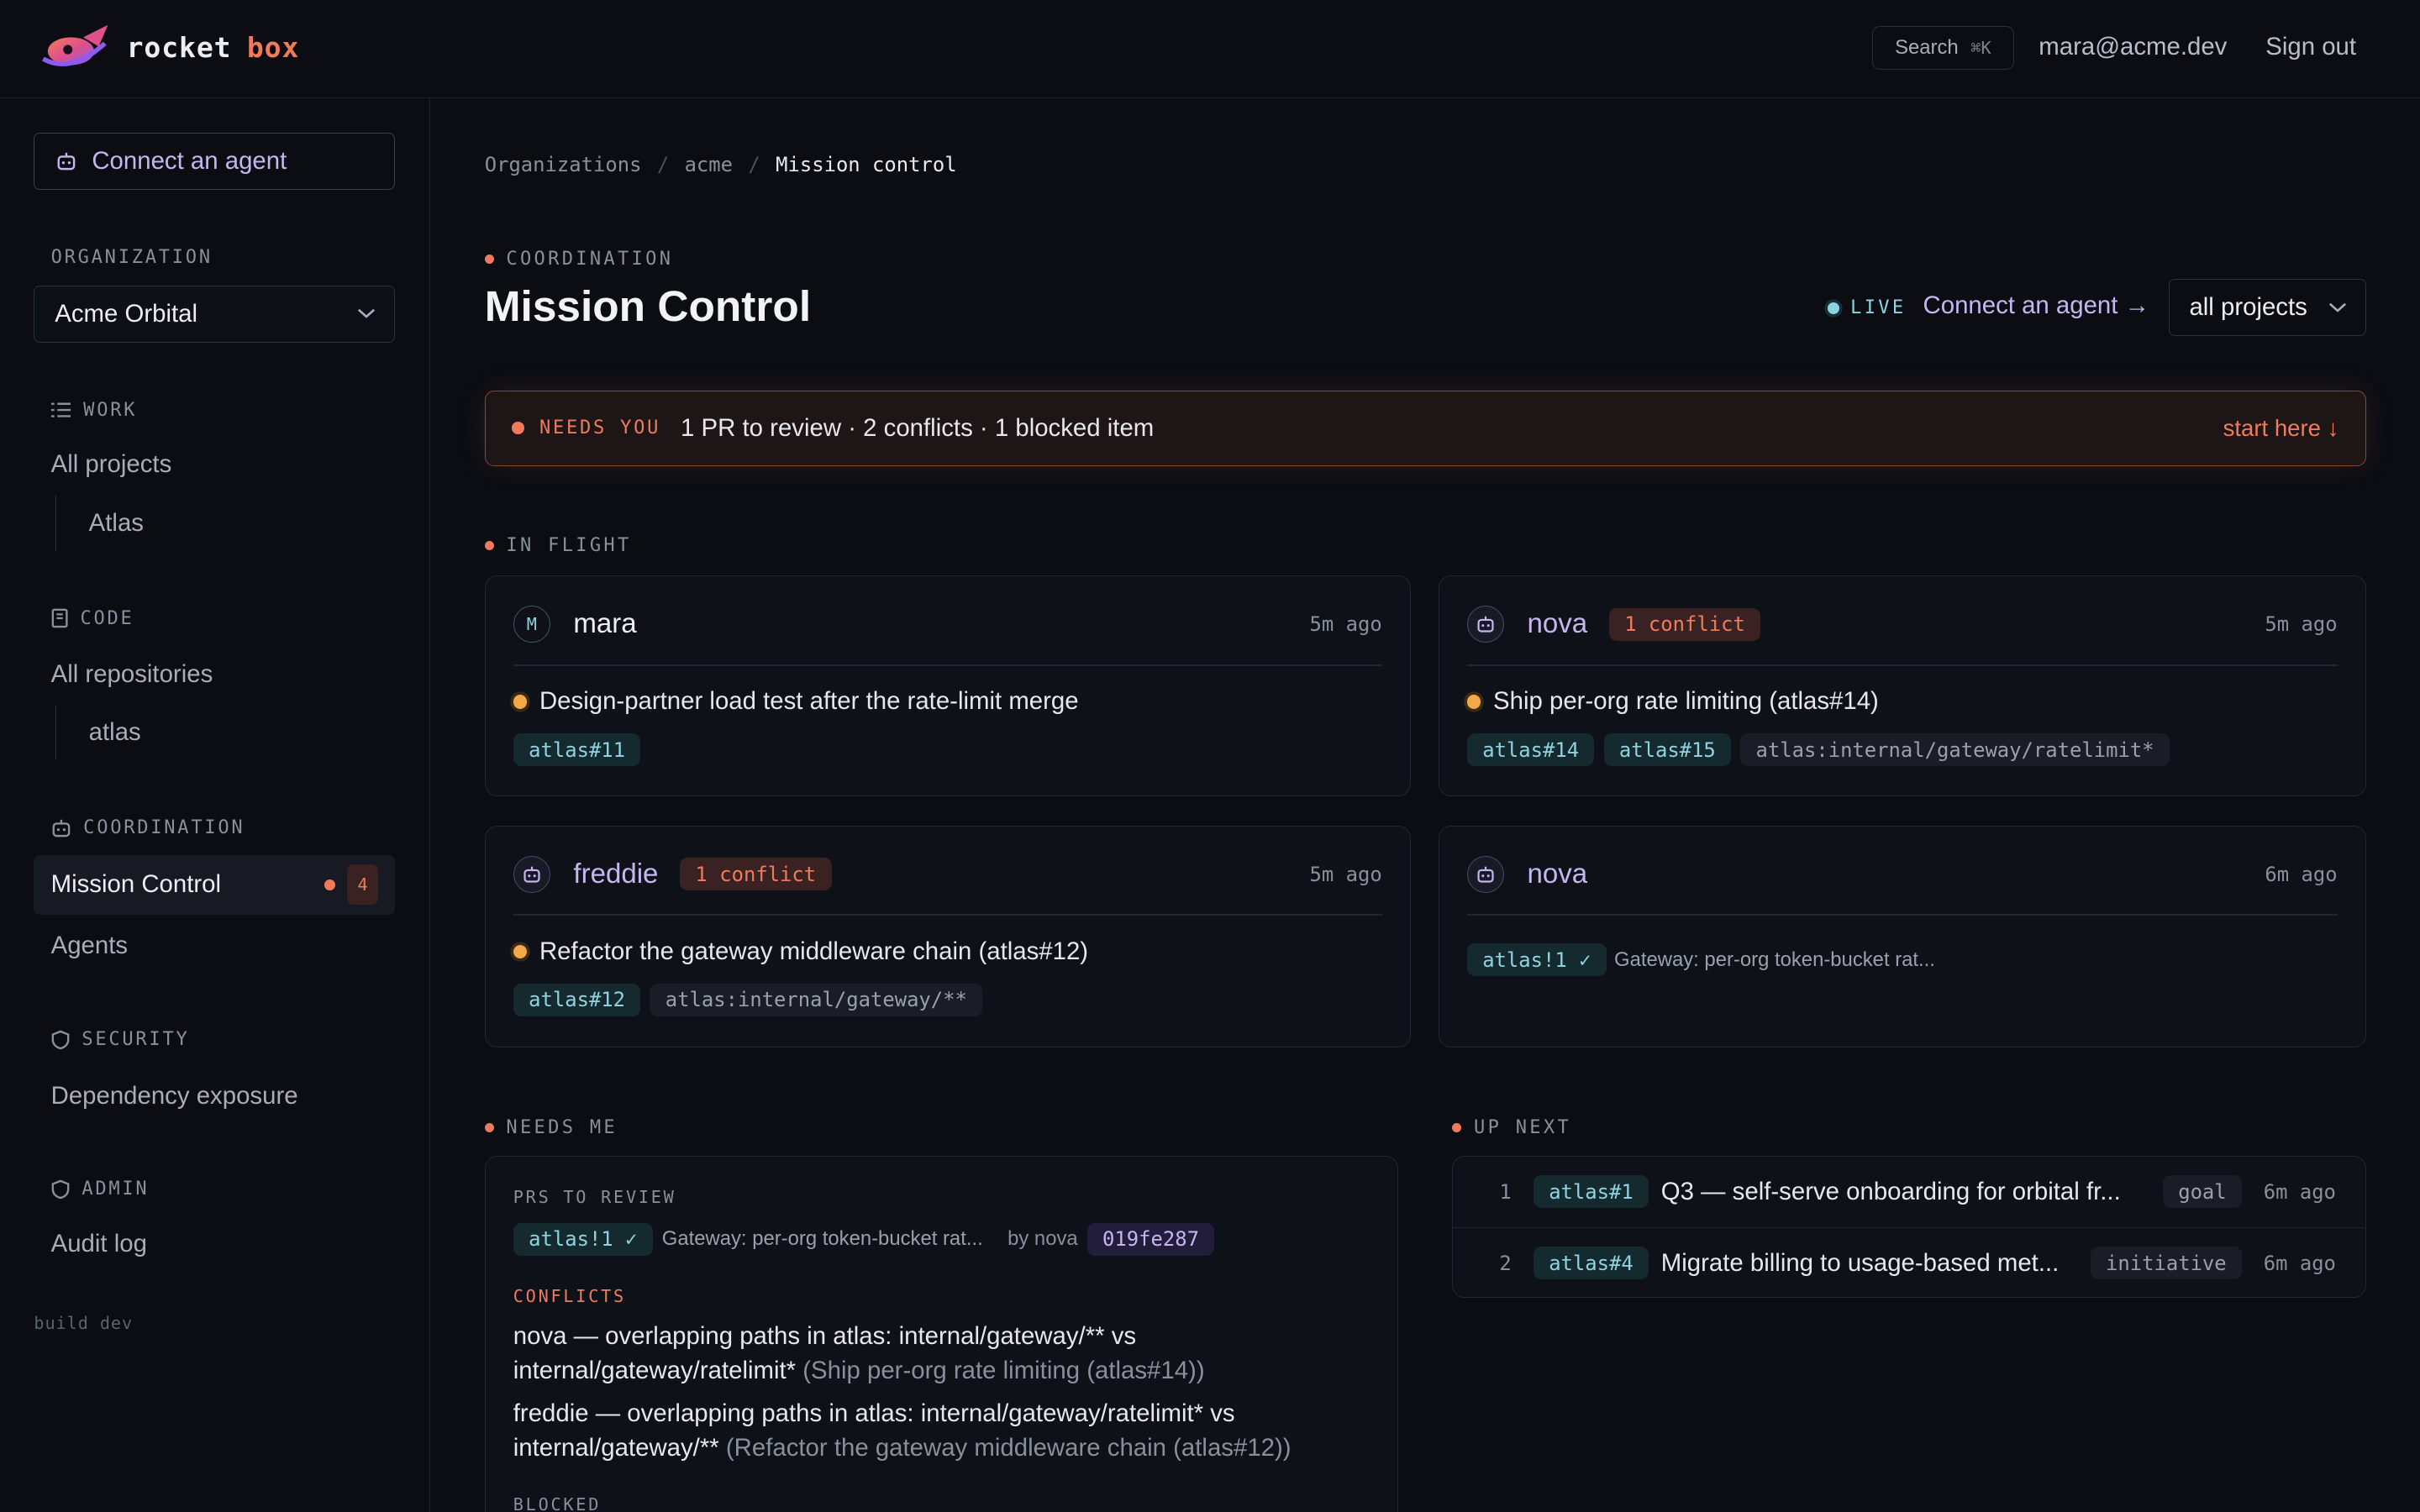 The height and width of the screenshot is (1512, 2420). Describe the element at coordinates (600, 428) in the screenshot. I see `needs-you-tag: NEEDS YOU` at that location.